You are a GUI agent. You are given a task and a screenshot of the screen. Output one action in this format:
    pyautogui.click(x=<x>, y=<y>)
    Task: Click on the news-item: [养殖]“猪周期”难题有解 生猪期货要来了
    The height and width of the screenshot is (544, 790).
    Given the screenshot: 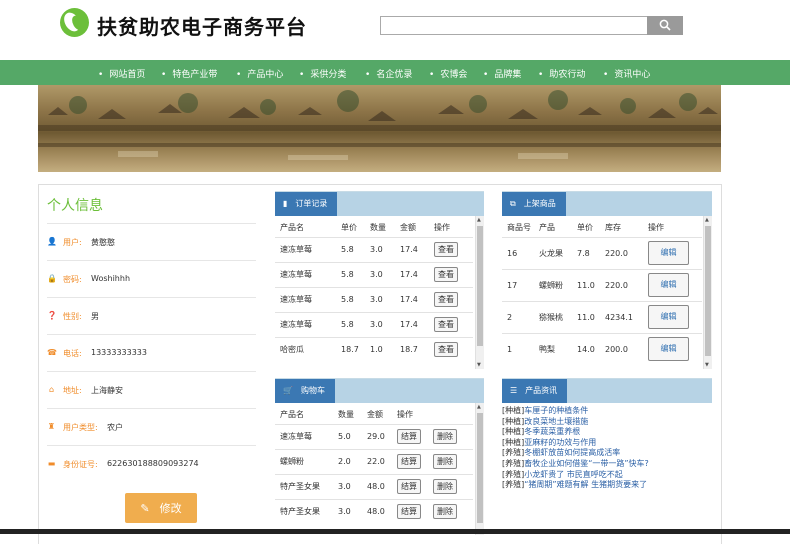 What is the action you would take?
    pyautogui.click(x=607, y=485)
    